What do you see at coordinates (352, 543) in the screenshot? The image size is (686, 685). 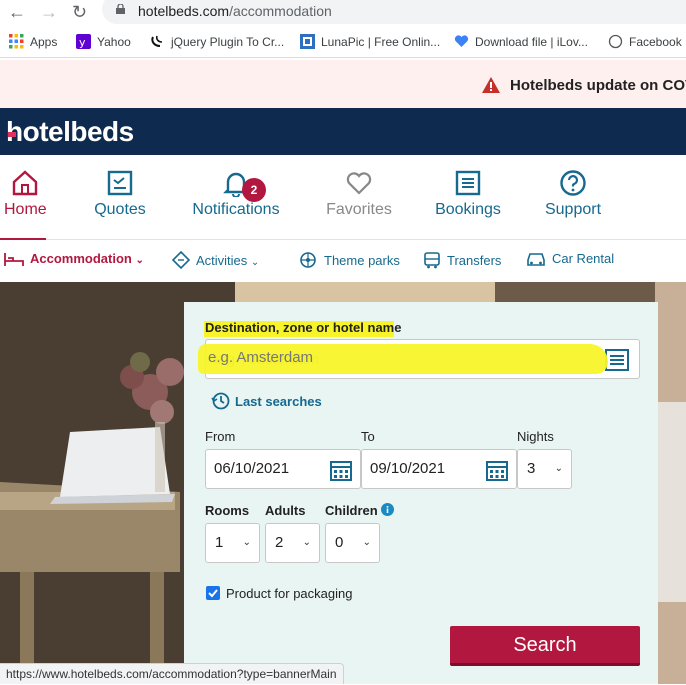 I see `children-select: 0 ⌄` at bounding box center [352, 543].